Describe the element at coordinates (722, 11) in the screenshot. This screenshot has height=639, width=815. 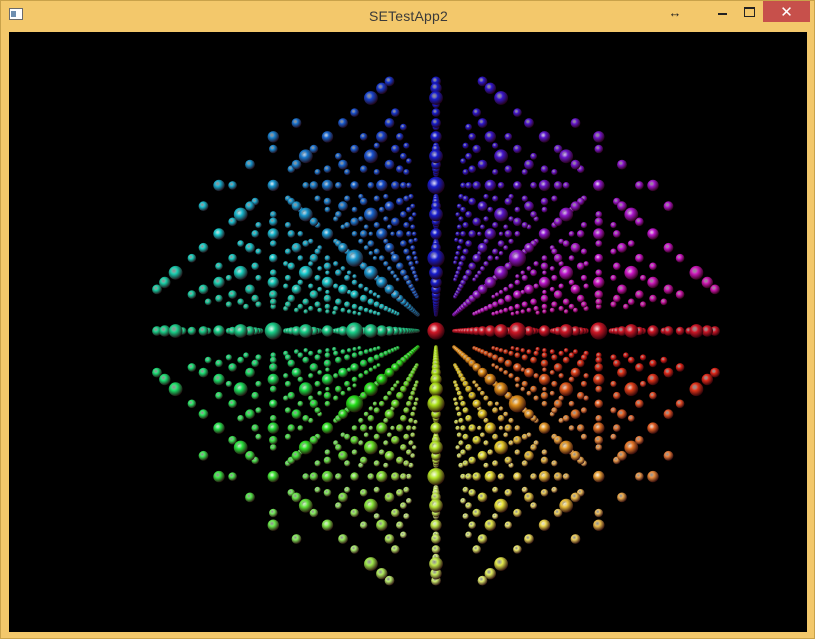
I see `minimize-button` at that location.